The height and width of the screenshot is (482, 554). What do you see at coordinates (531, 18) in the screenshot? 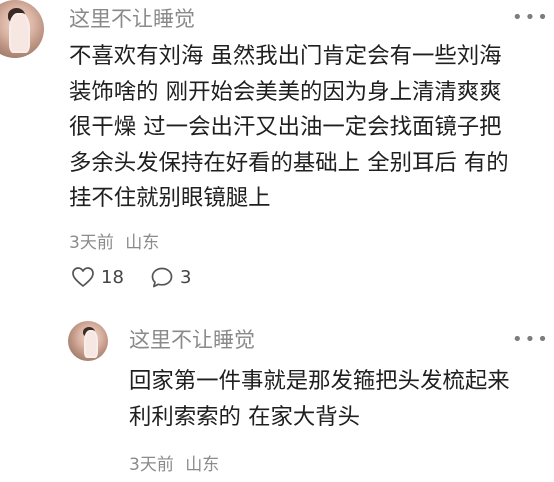
I see `more-options-icon: •••` at bounding box center [531, 18].